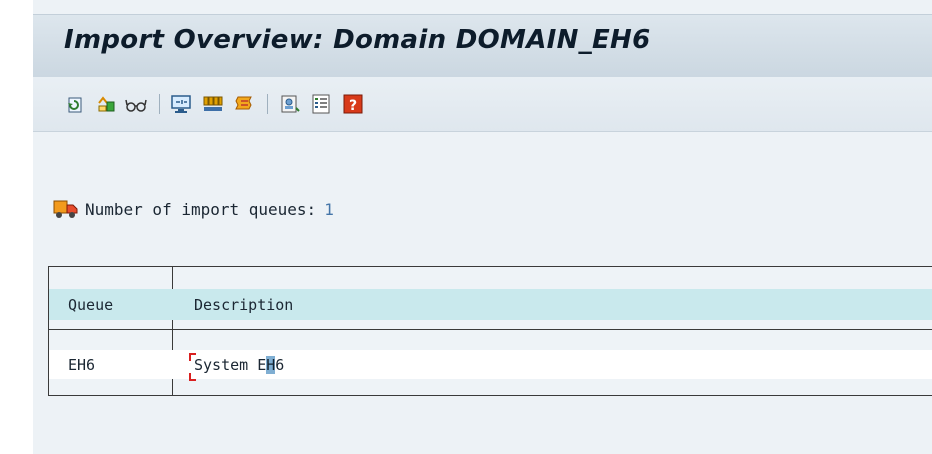 The width and height of the screenshot is (932, 454). Describe the element at coordinates (490, 304) in the screenshot. I see `table-header-row: Queue Description` at that location.